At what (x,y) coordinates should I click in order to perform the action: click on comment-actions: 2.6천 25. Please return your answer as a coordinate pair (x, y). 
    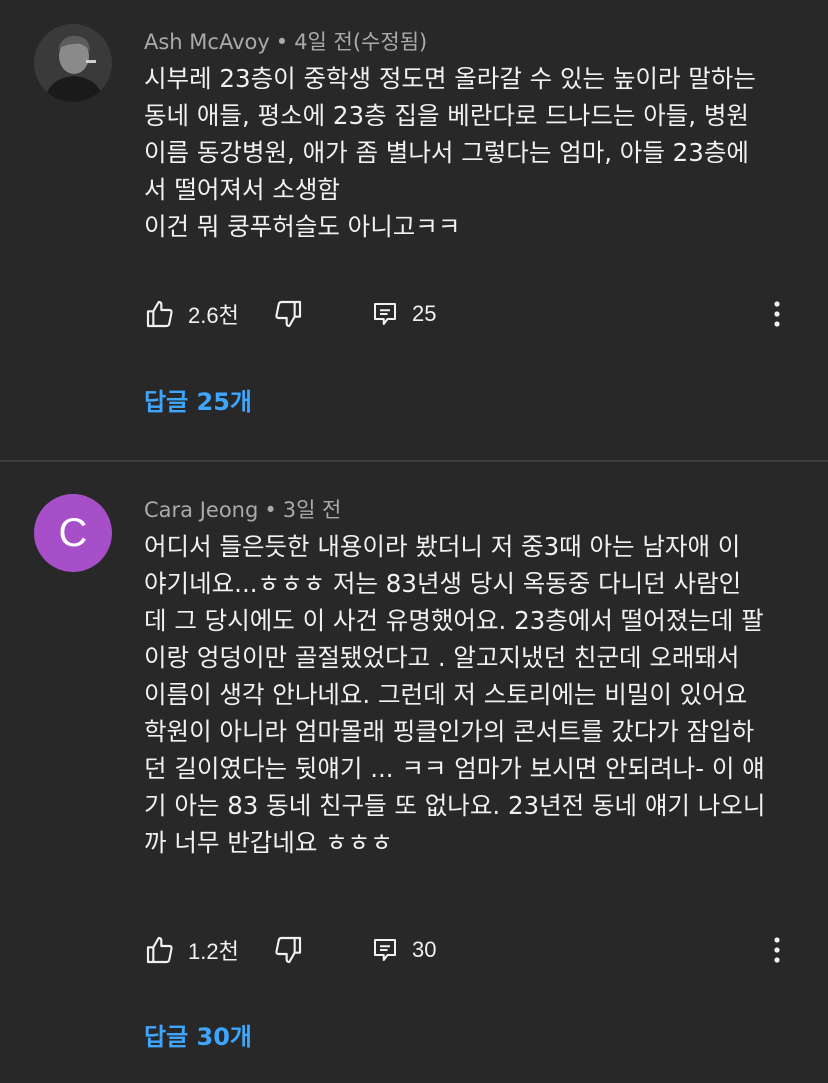
    Looking at the image, I should click on (479, 314).